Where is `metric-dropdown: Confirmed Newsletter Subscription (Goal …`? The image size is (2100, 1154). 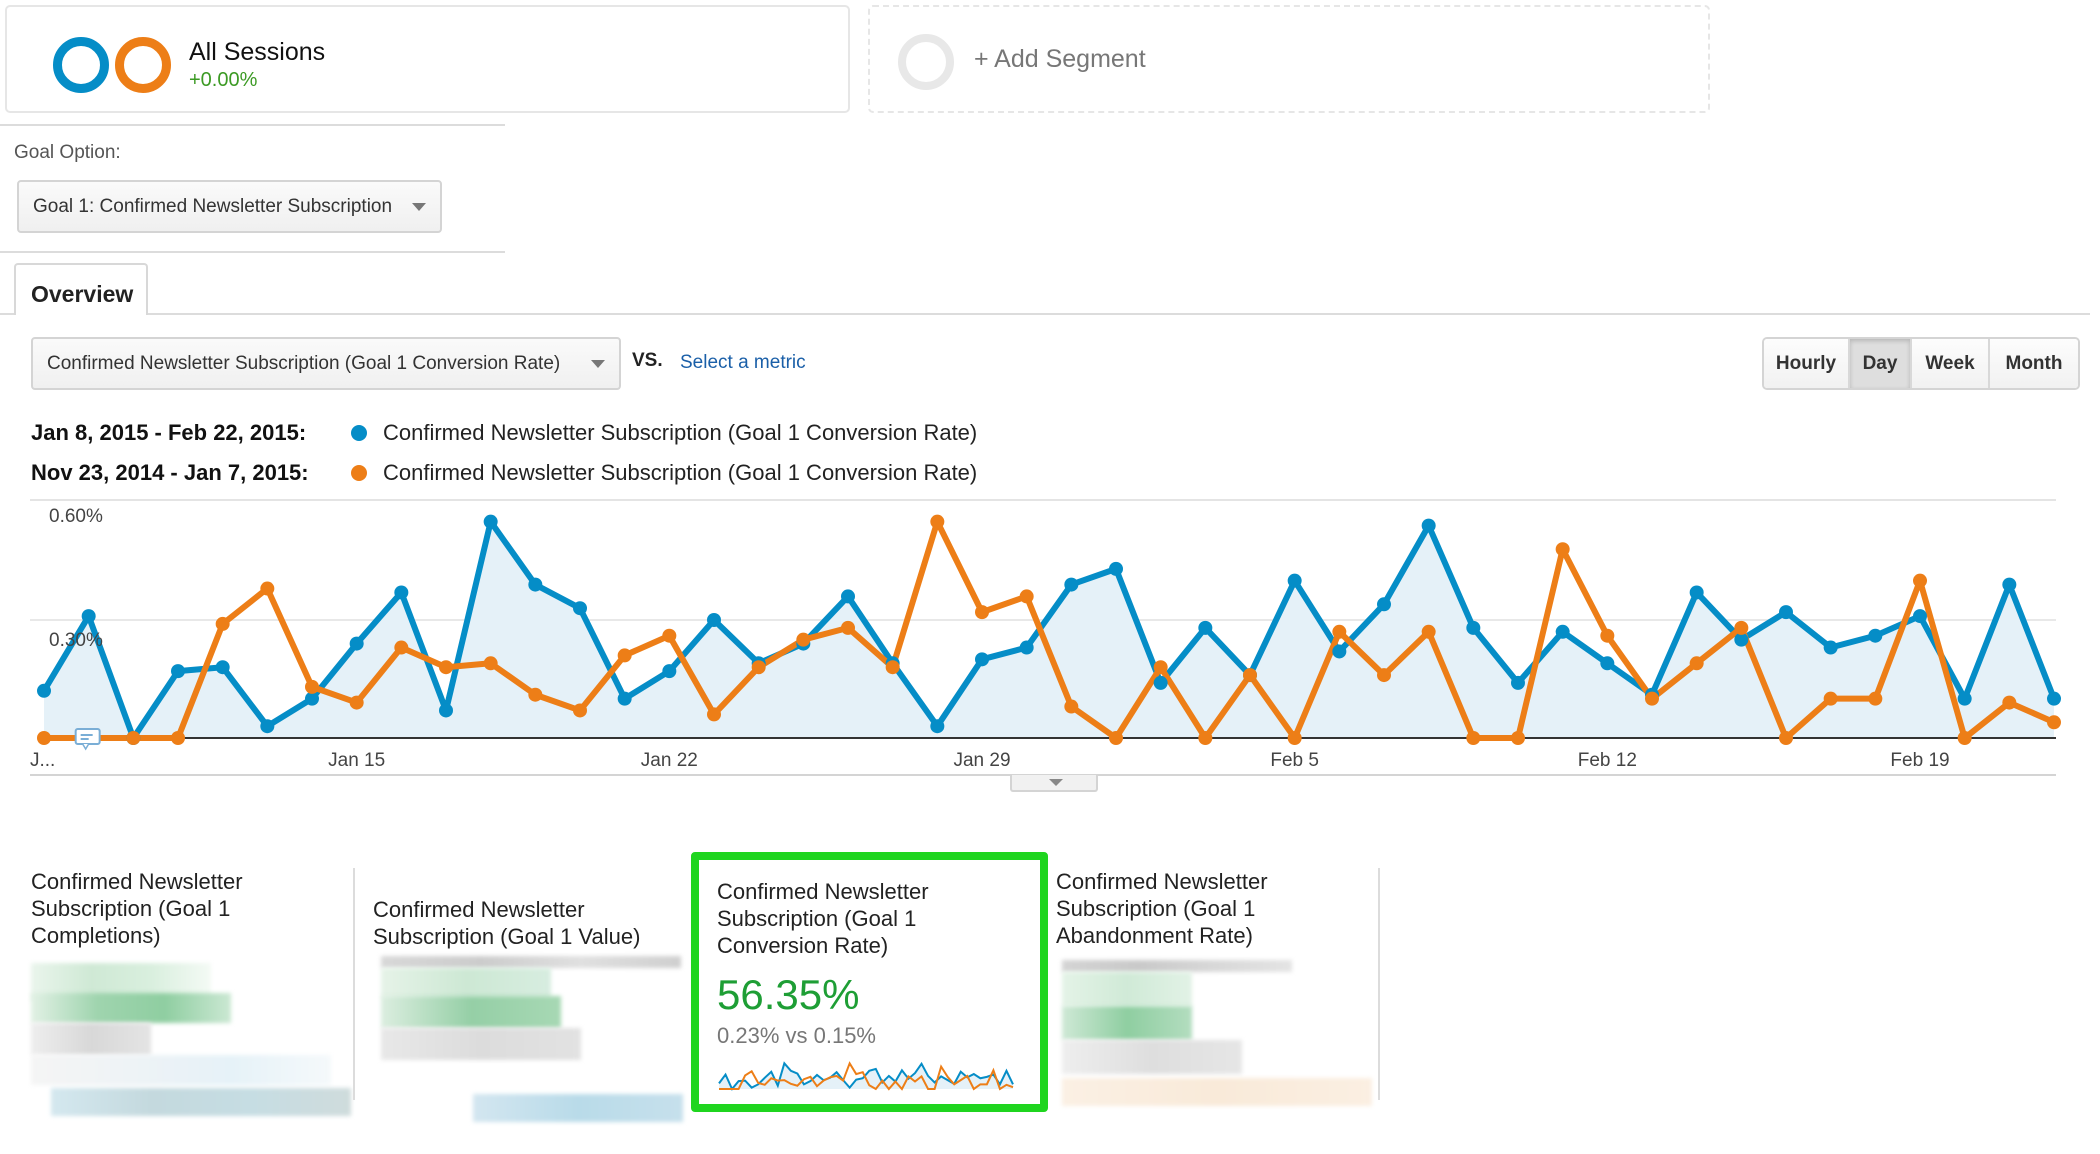 metric-dropdown: Confirmed Newsletter Subscription (Goal … is located at coordinates (326, 363).